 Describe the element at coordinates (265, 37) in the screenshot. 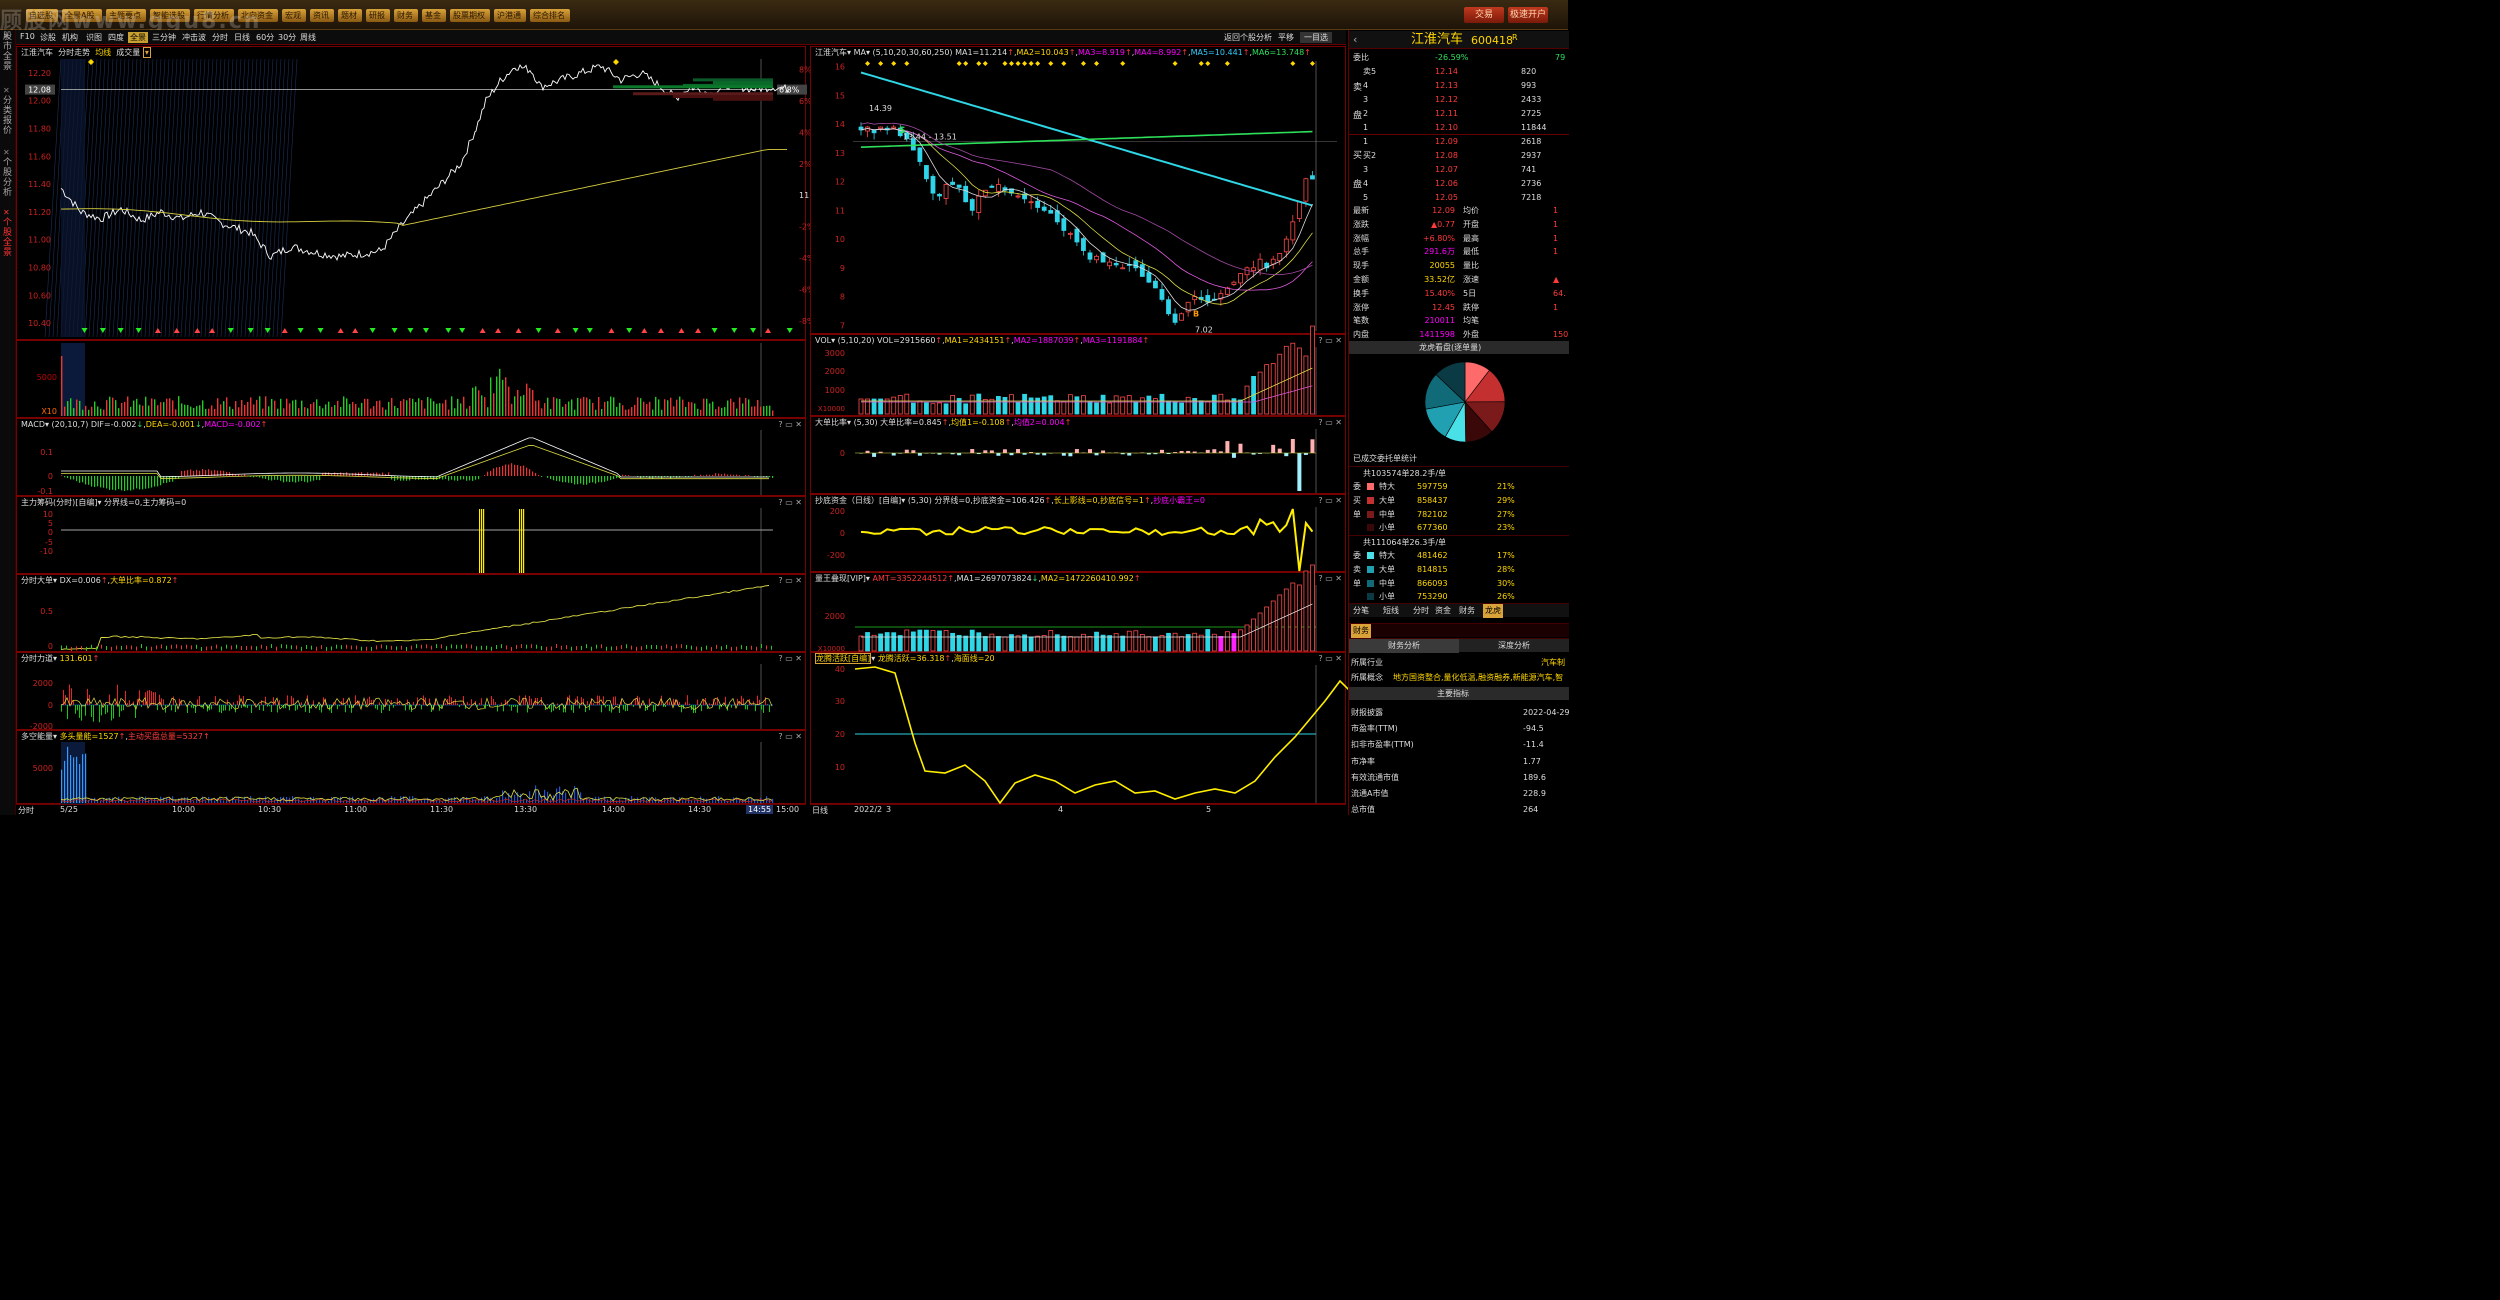

I see `subbar-item-10: 60分` at that location.